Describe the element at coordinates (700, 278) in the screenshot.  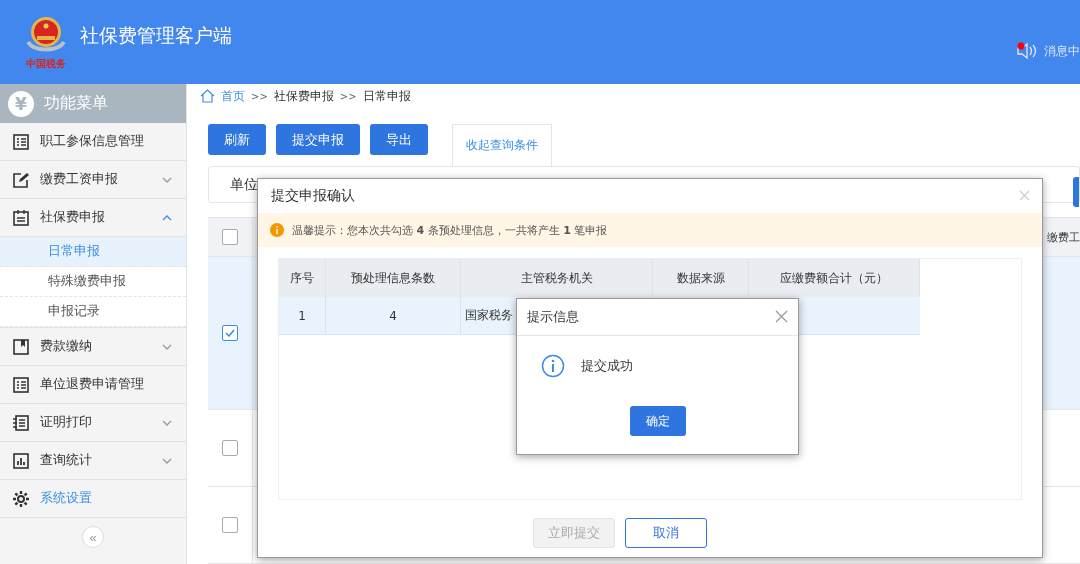
I see `column-header: 数据来源` at that location.